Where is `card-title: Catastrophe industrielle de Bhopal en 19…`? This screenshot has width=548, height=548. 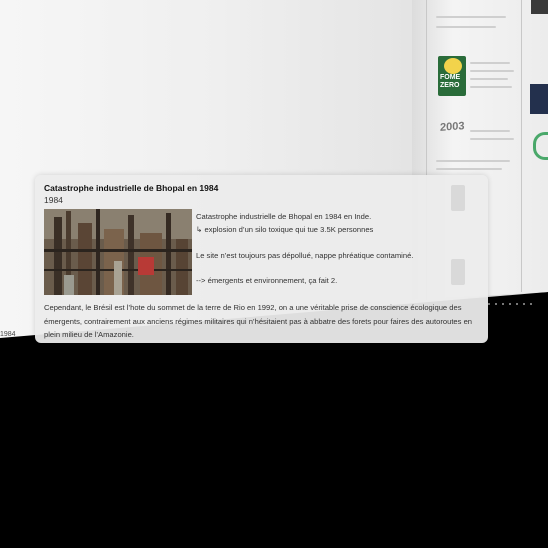 card-title: Catastrophe industrielle de Bhopal en 19… is located at coordinates (131, 188).